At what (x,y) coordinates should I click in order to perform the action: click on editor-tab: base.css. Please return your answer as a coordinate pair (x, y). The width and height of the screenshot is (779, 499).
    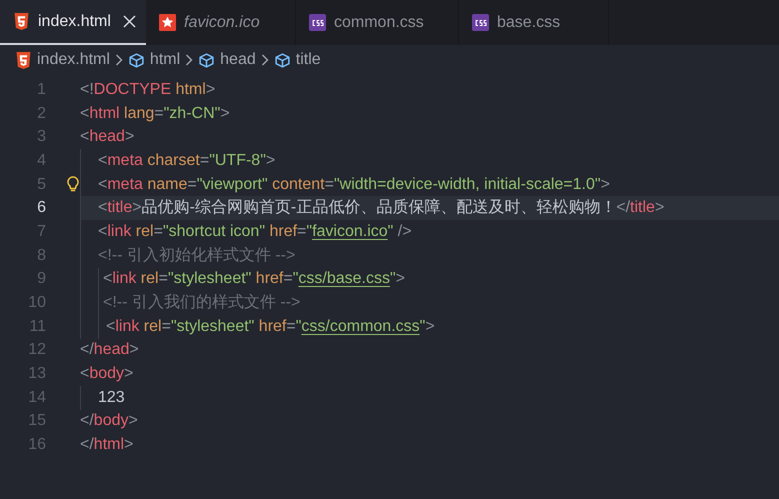
    Looking at the image, I should click on (534, 22).